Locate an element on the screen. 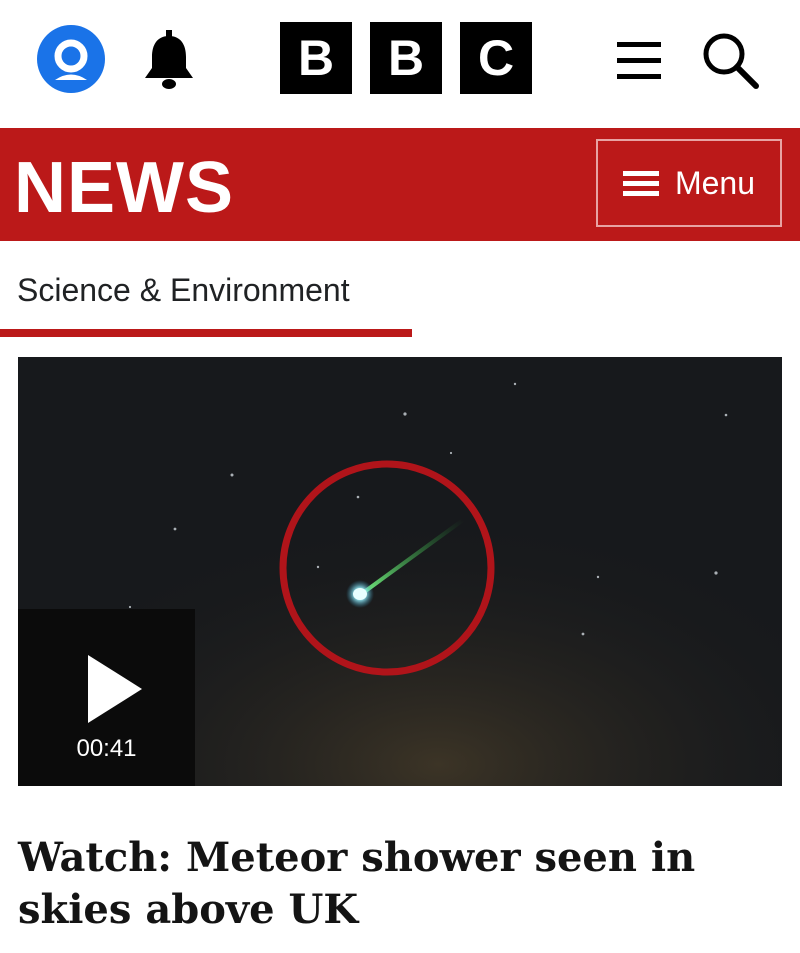  top-bar: B B C is located at coordinates (400, 64).